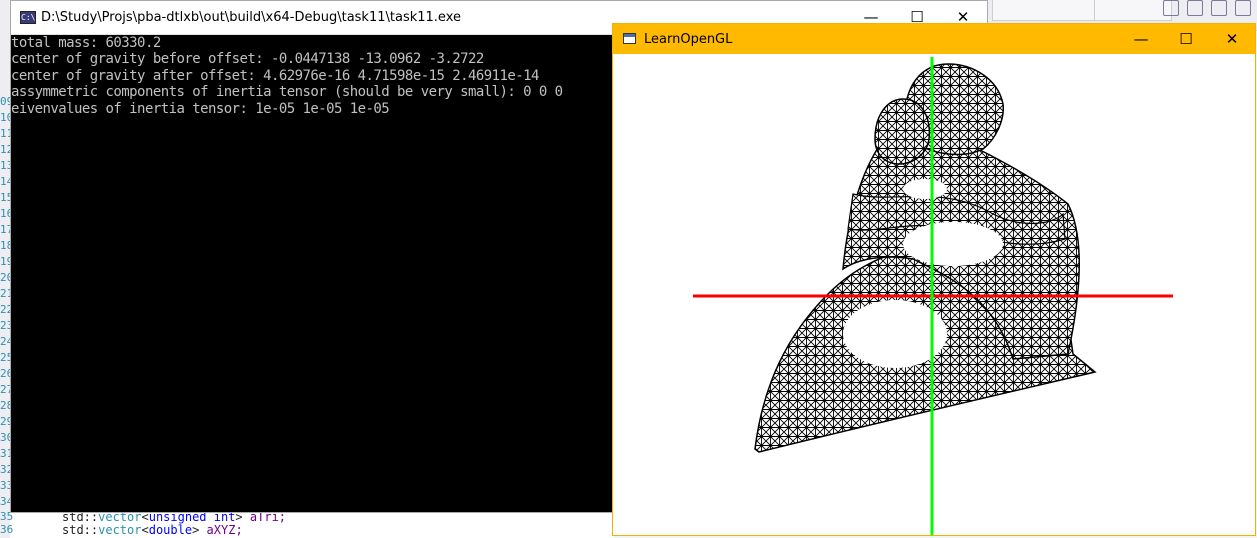 The height and width of the screenshot is (538, 1257). I want to click on code-token-tparam: double, so click(170, 530).